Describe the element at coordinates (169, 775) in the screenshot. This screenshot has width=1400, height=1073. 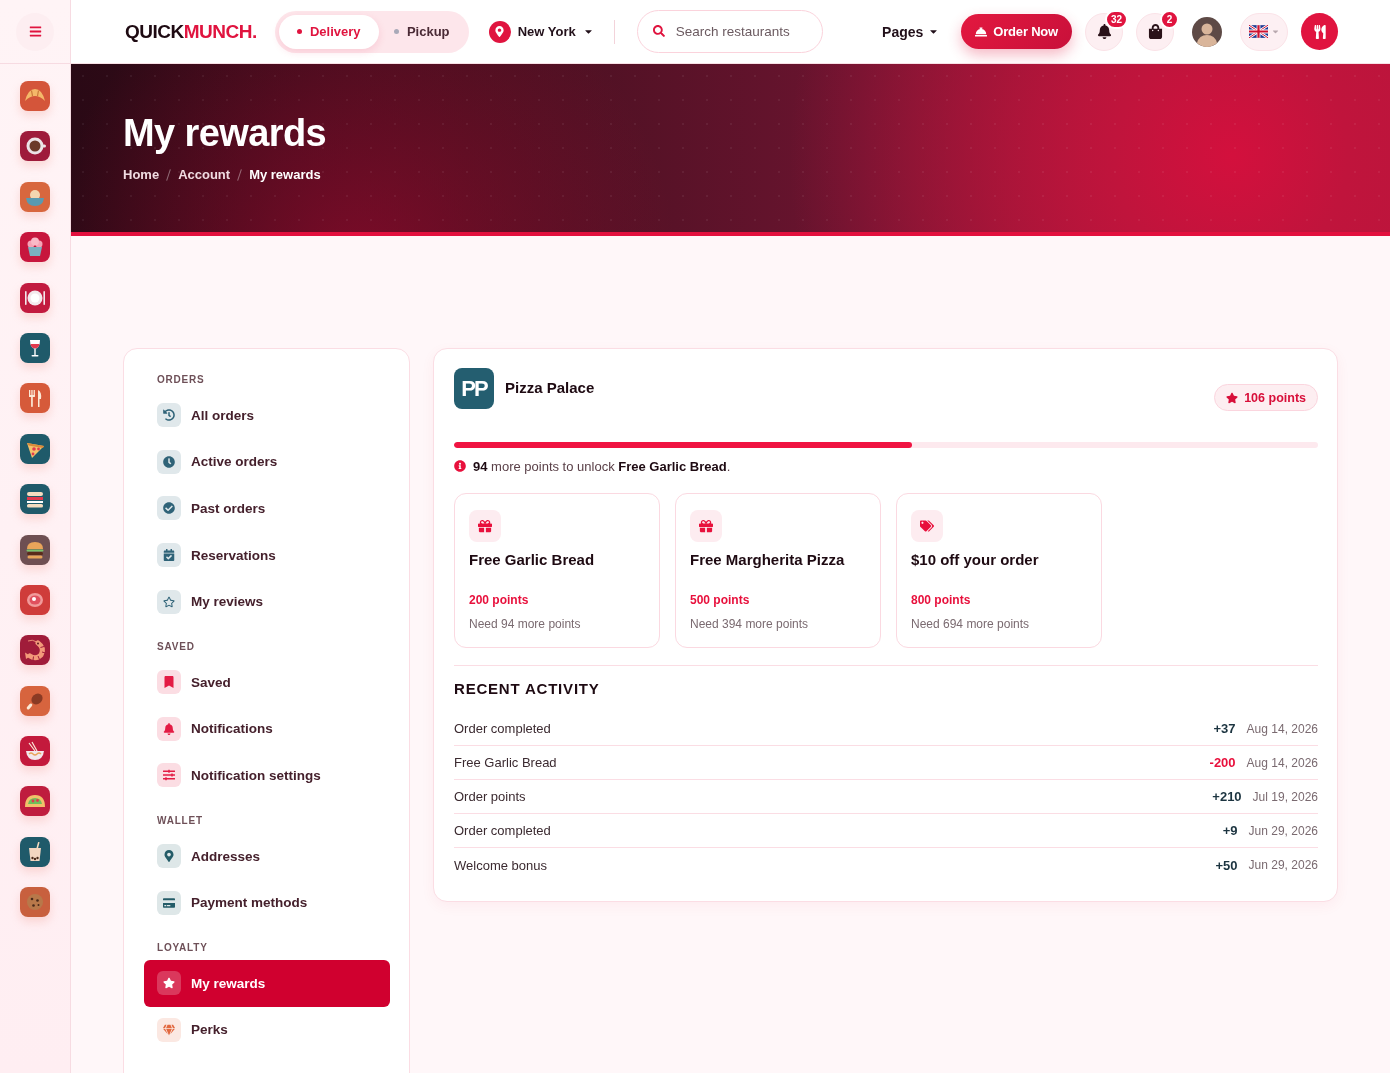
I see `sliders-icon` at that location.